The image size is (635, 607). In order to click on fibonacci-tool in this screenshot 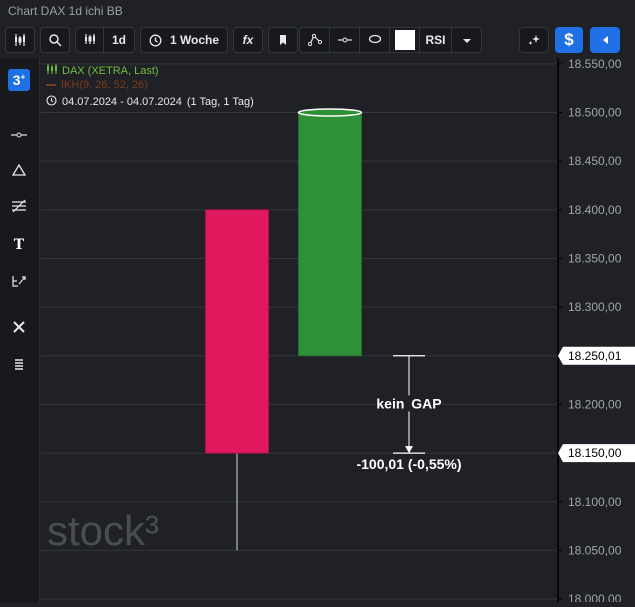, I will do `click(19, 208)`.